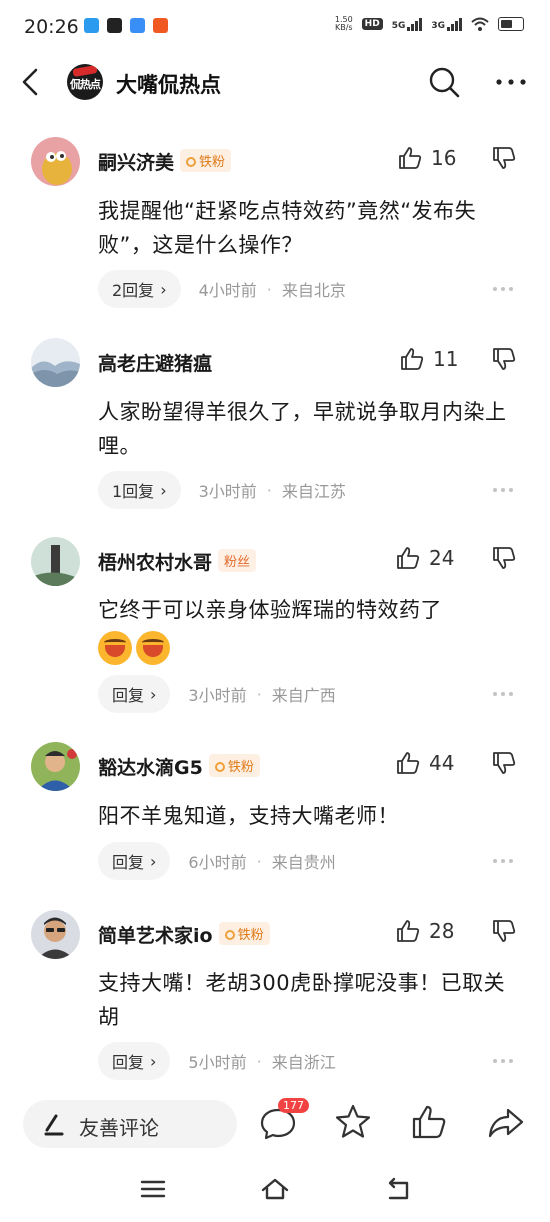 Image resolution: width=550 pixels, height=1222 pixels. Describe the element at coordinates (308, 630) in the screenshot. I see `comment-text: 它终于可以亲身体验辉瑞的特效药了` at that location.